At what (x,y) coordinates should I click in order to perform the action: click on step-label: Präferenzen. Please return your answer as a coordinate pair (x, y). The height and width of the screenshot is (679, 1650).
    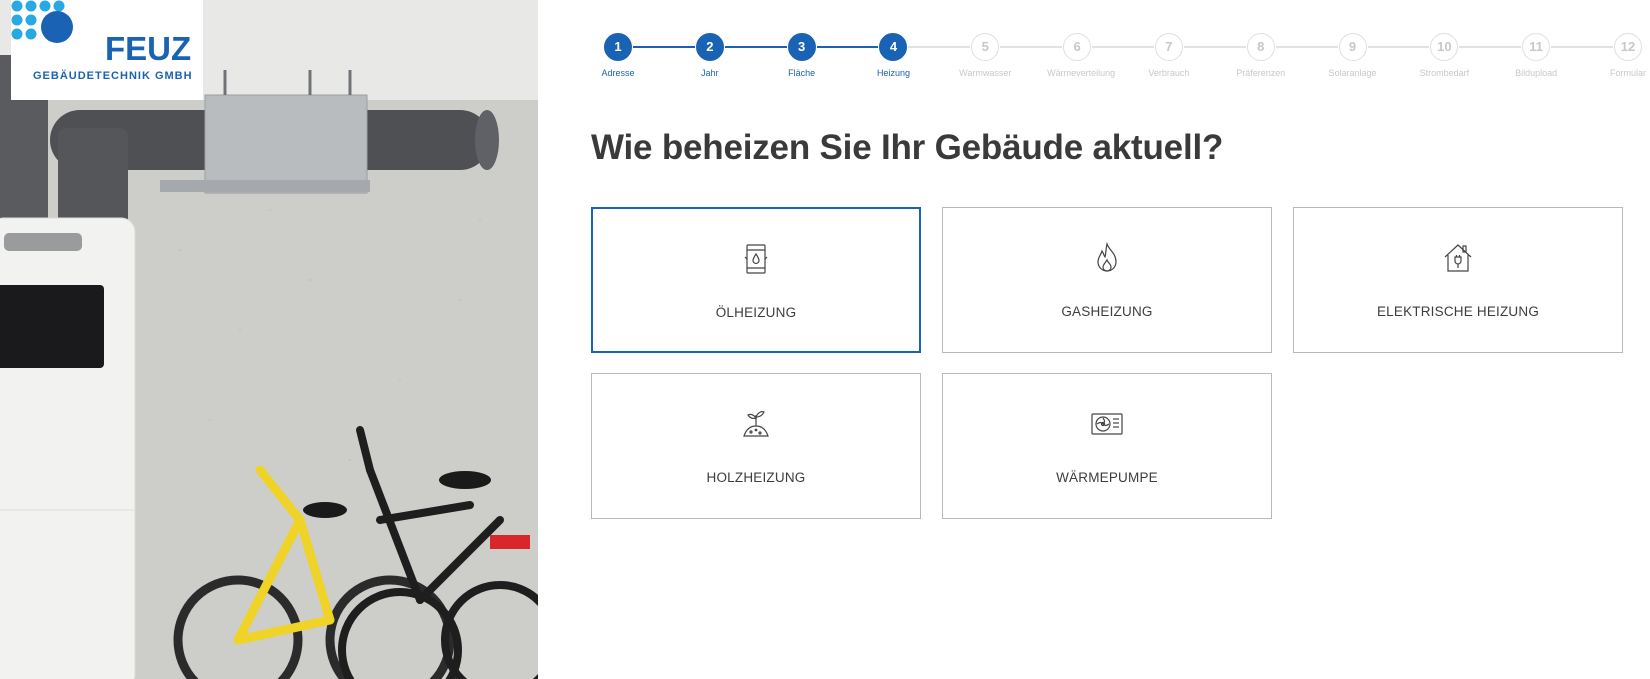
    Looking at the image, I should click on (1261, 73).